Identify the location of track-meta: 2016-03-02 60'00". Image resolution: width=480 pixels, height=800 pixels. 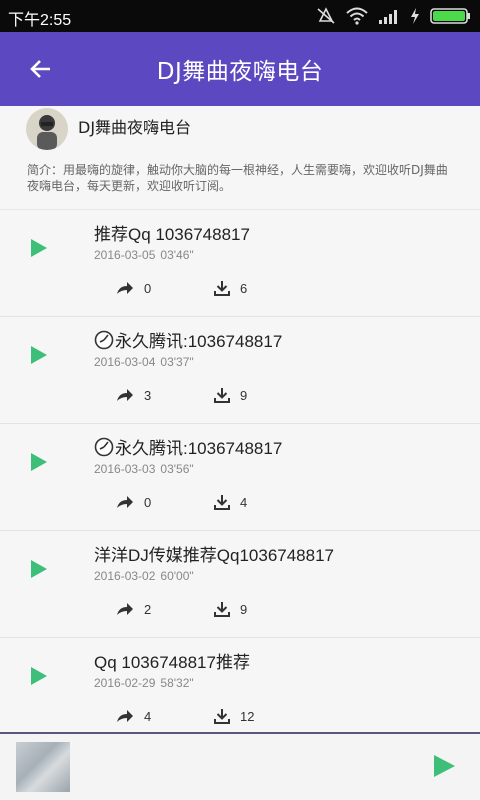
(144, 576).